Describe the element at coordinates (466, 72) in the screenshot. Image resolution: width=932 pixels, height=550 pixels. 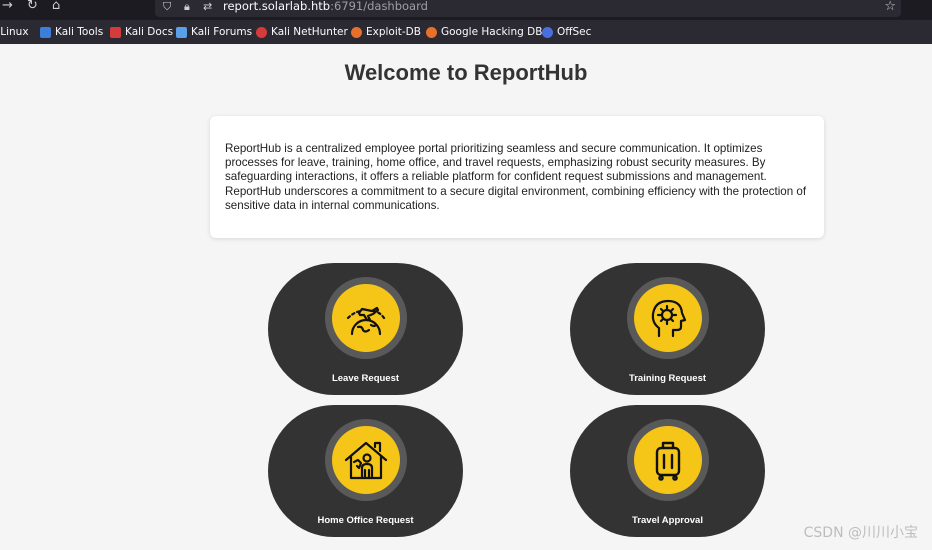
I see `page-title: Welcome to ReportHub` at that location.